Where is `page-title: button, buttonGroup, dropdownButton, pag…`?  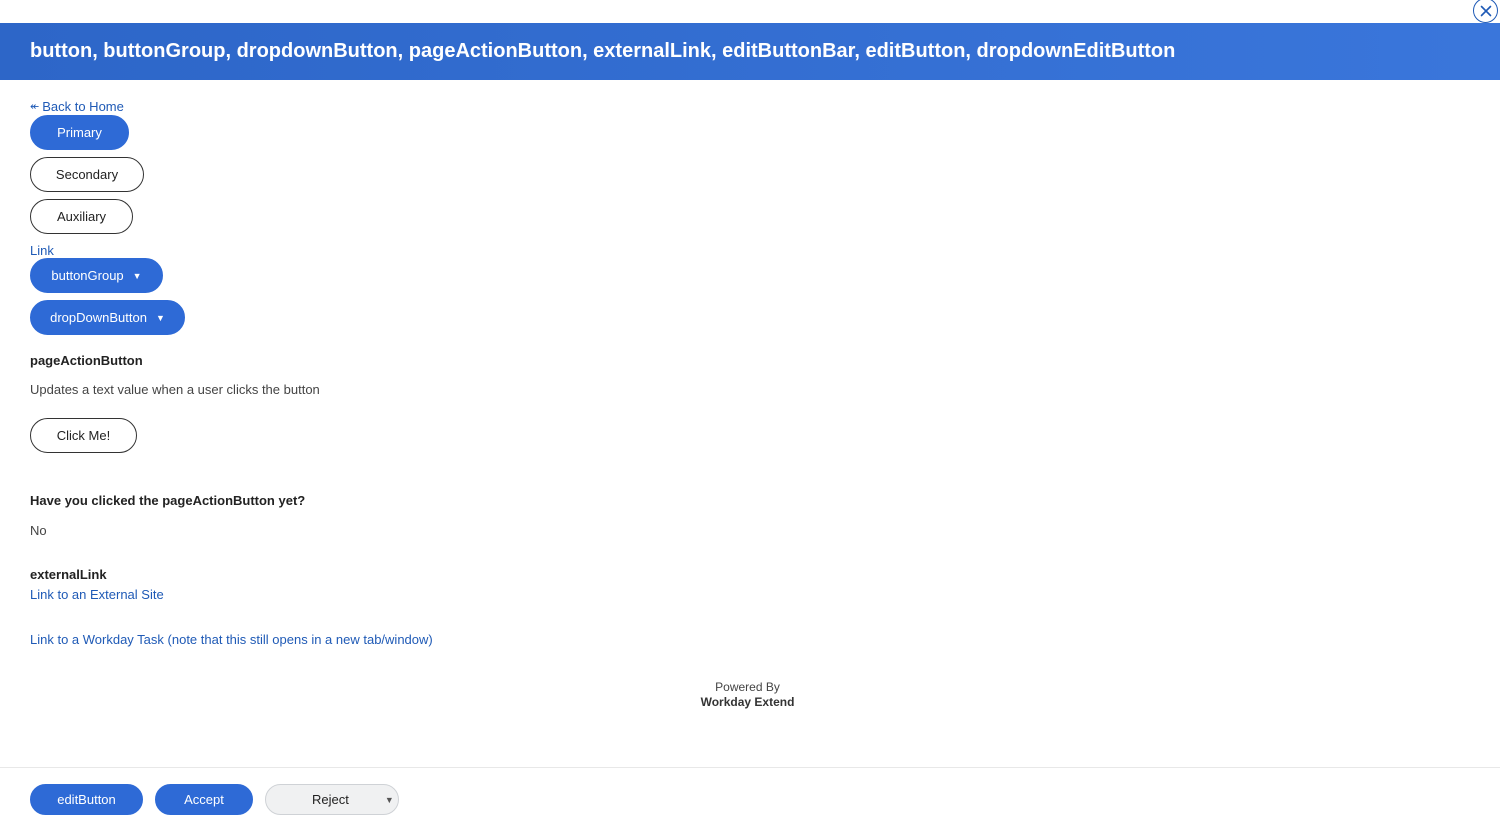
page-title: button, buttonGroup, dropdownButton, pag… is located at coordinates (603, 51).